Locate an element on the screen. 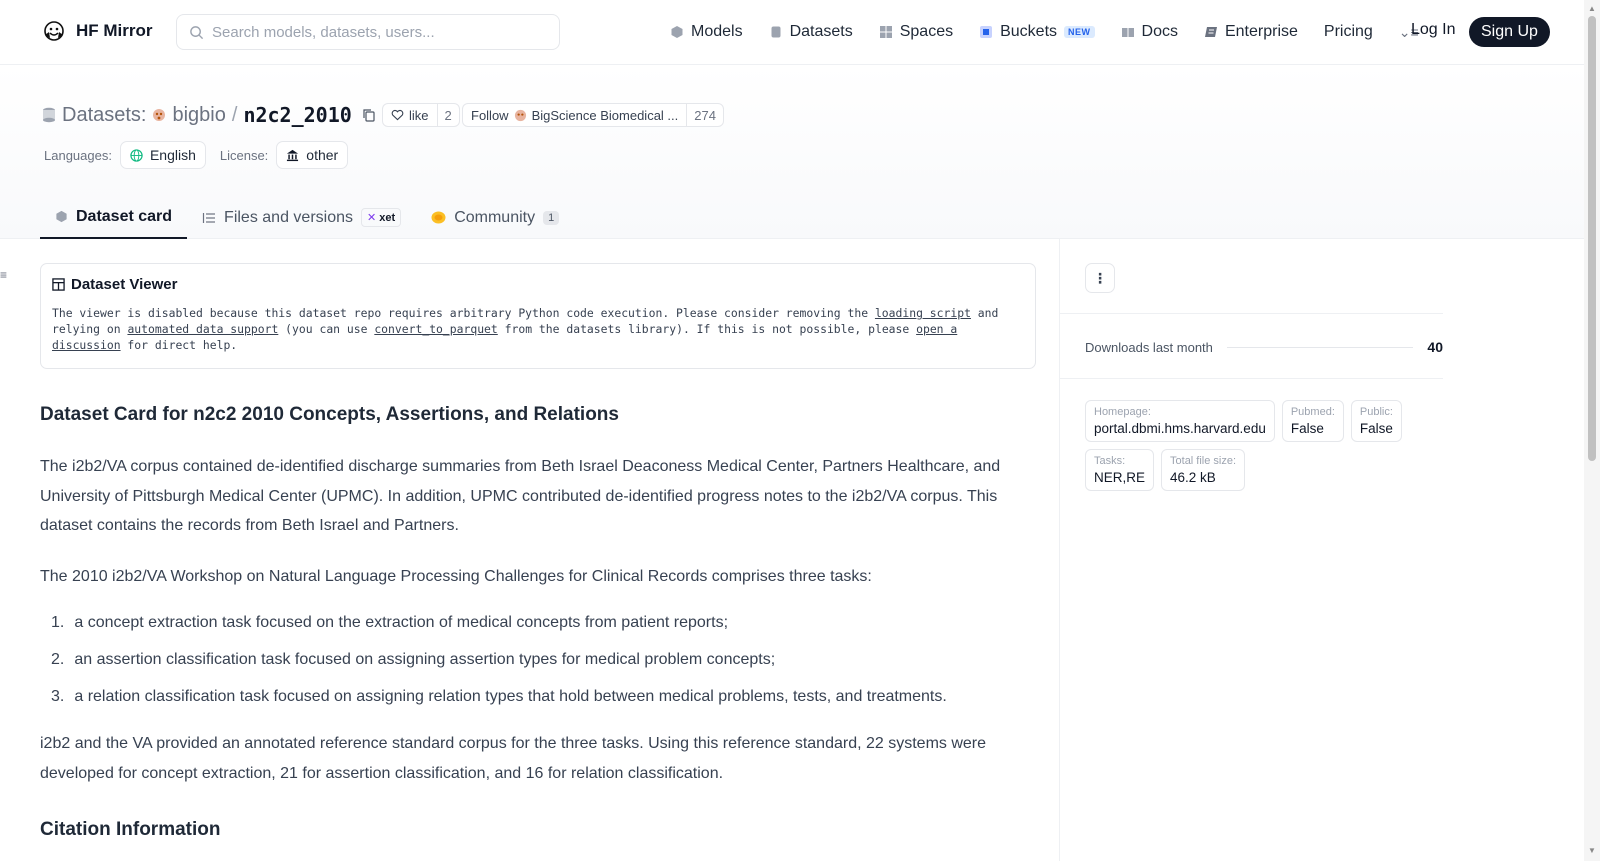 This screenshot has width=1600, height=861. language-tag: English is located at coordinates (162, 155).